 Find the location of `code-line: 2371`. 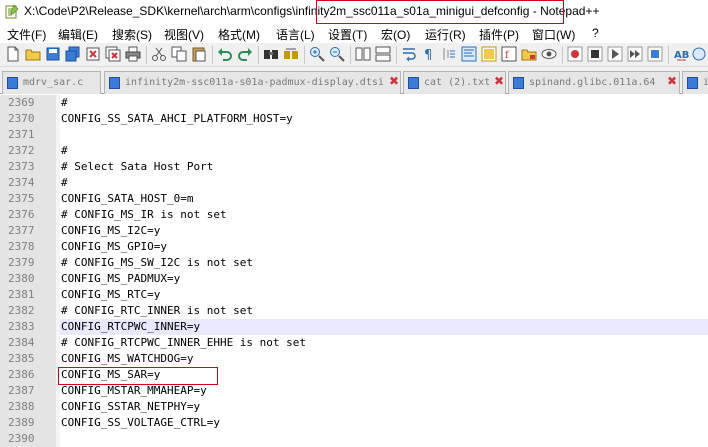

code-line: 2371 is located at coordinates (354, 135).